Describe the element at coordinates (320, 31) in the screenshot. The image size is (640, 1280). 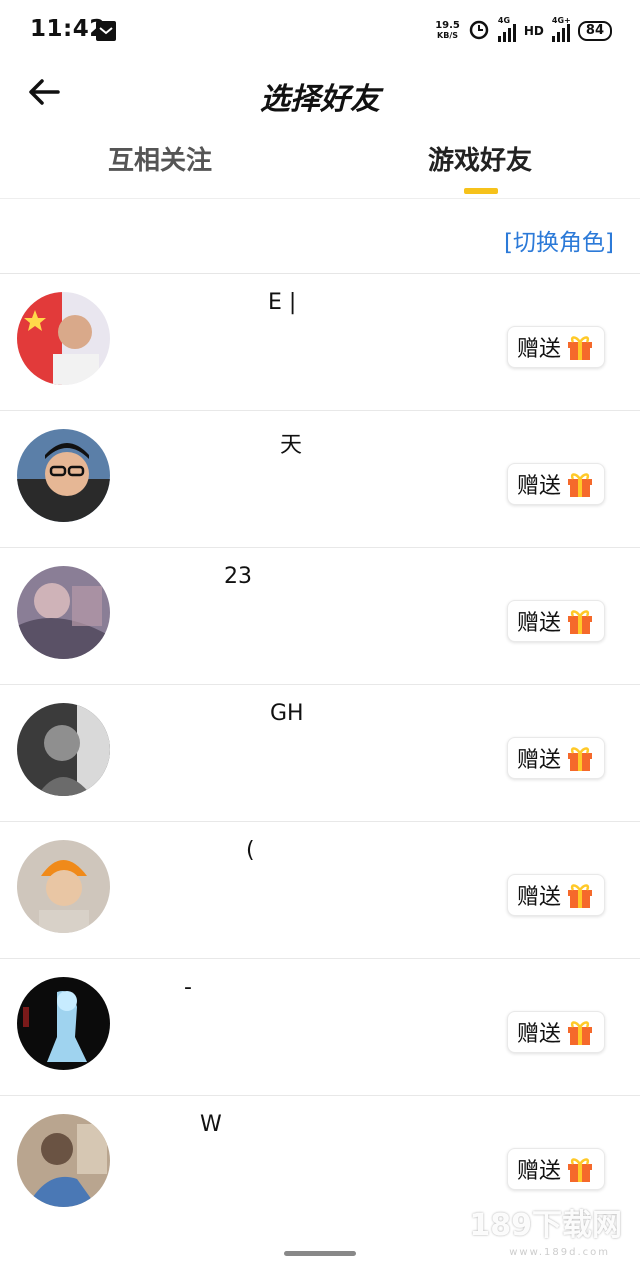
I see `status-bar: 11:42 19.5 KB/S 4G HD 4G+ 84` at that location.